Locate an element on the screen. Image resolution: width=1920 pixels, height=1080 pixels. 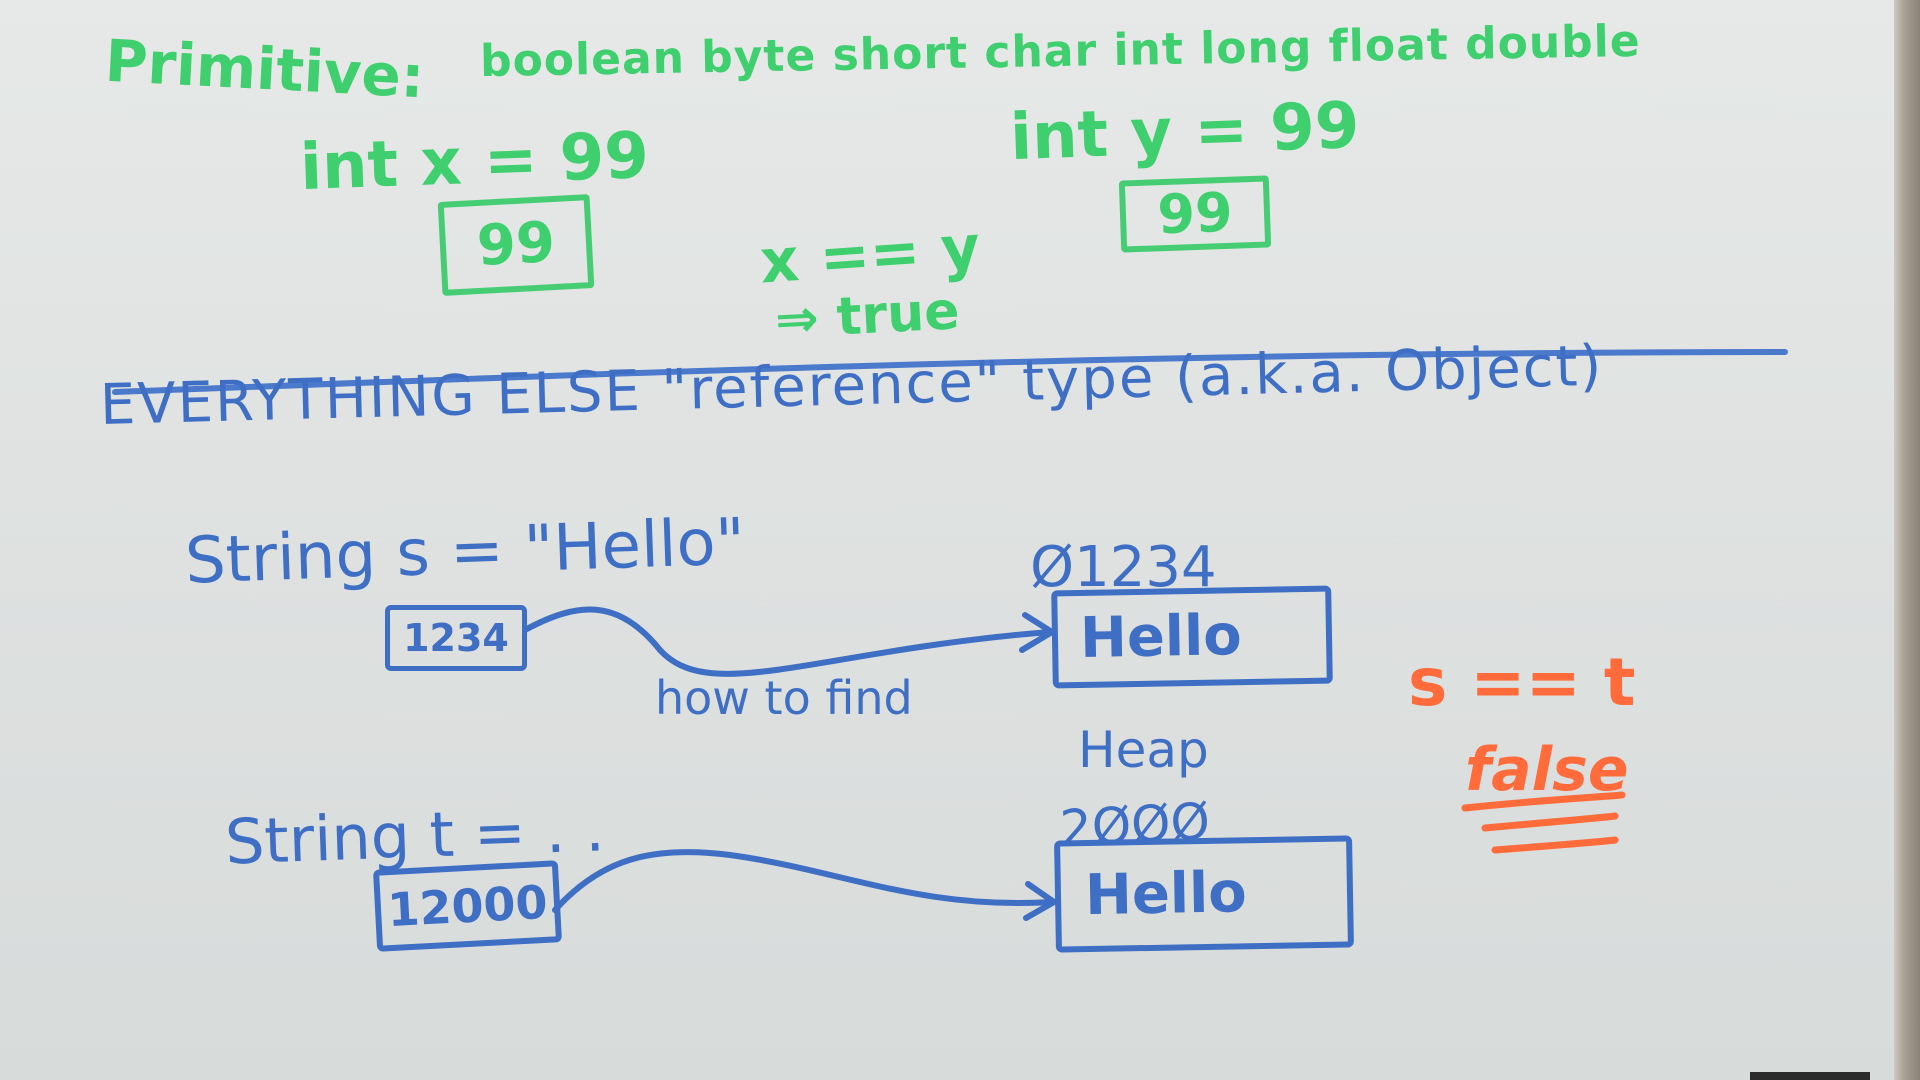
t-reference-arrow is located at coordinates (803, 881).